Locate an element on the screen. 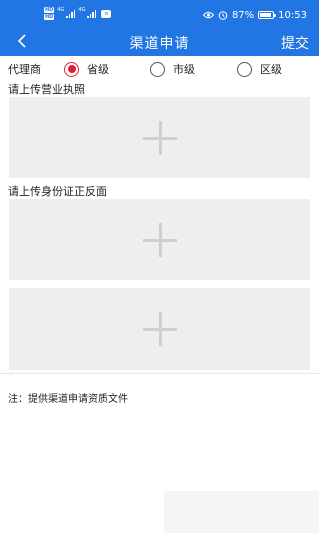 Image resolution: width=320 pixels, height=533 pixels. network-label-2: 4G is located at coordinates (82, 10).